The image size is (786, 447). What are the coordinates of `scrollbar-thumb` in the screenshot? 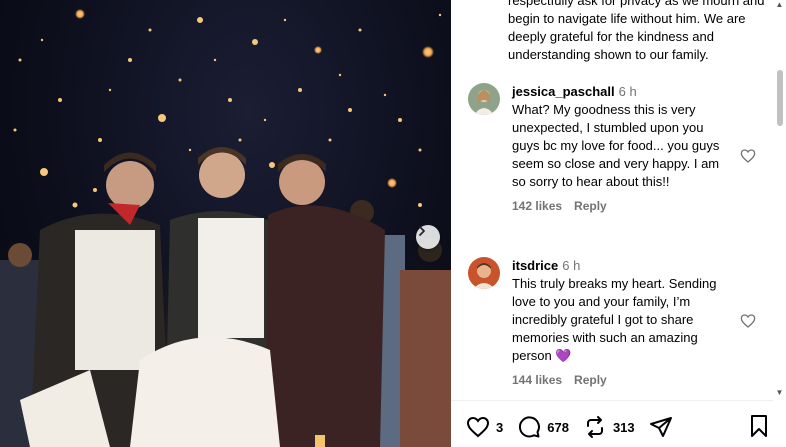 It's located at (780, 98).